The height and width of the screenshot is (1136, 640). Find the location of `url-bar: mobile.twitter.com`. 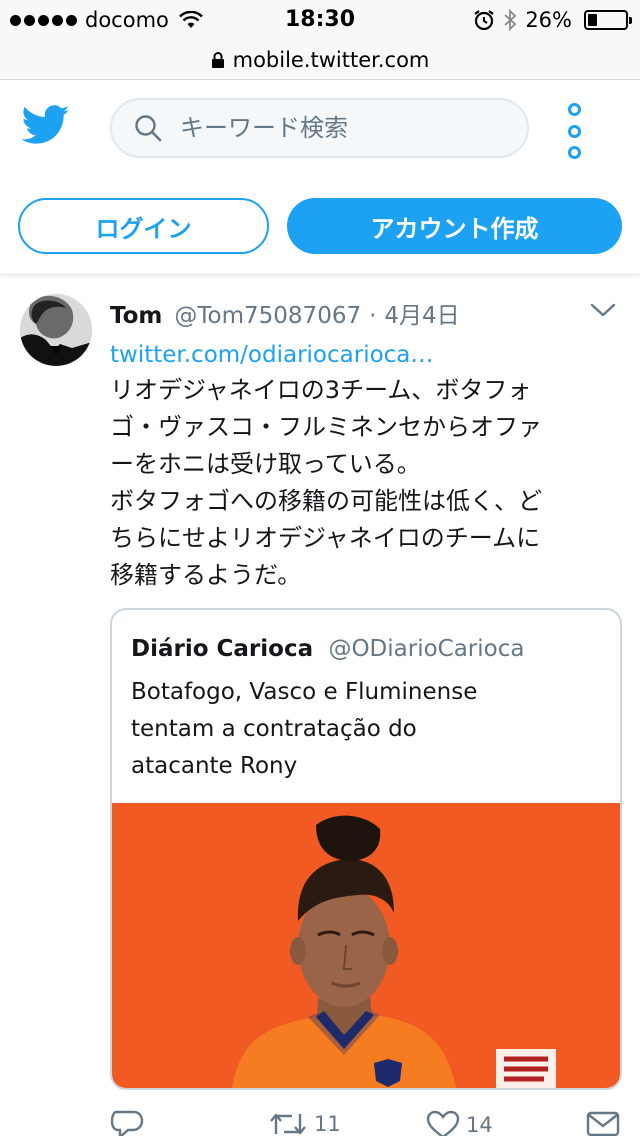

url-bar: mobile.twitter.com is located at coordinates (320, 60).